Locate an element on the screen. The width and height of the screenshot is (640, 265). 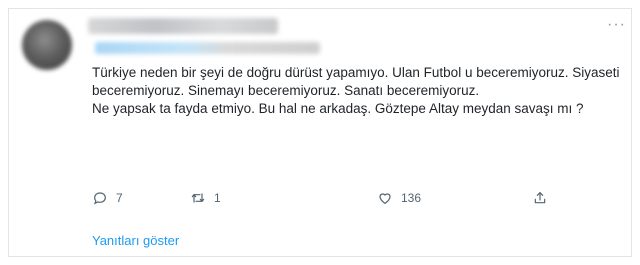
like-button: 136 is located at coordinates (399, 198).